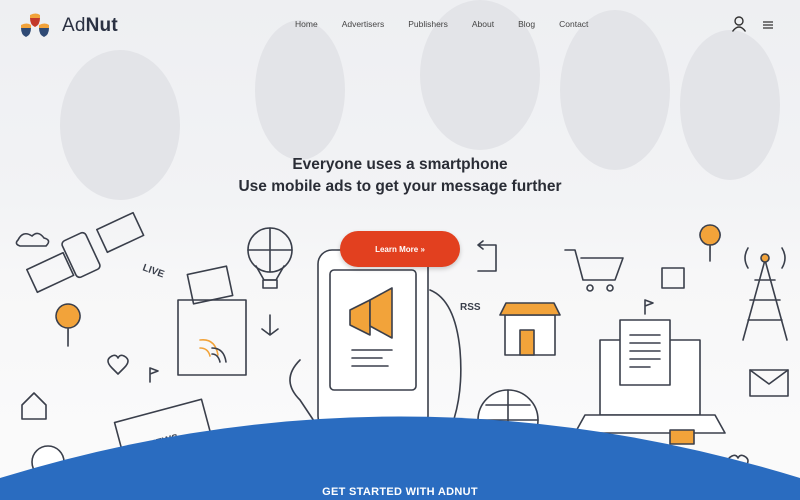  What do you see at coordinates (35, 25) in the screenshot?
I see `acorn-cluster-logo-icon` at bounding box center [35, 25].